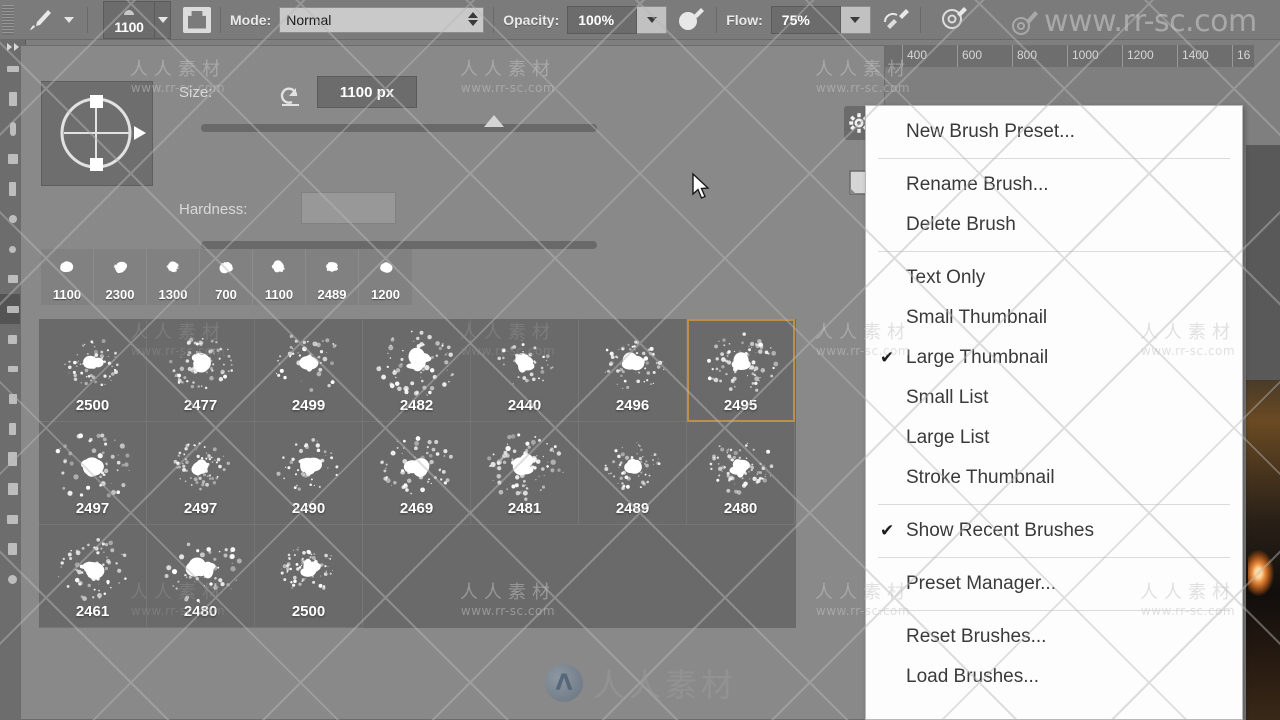  What do you see at coordinates (692, 20) in the screenshot?
I see `airbrush-icon` at bounding box center [692, 20].